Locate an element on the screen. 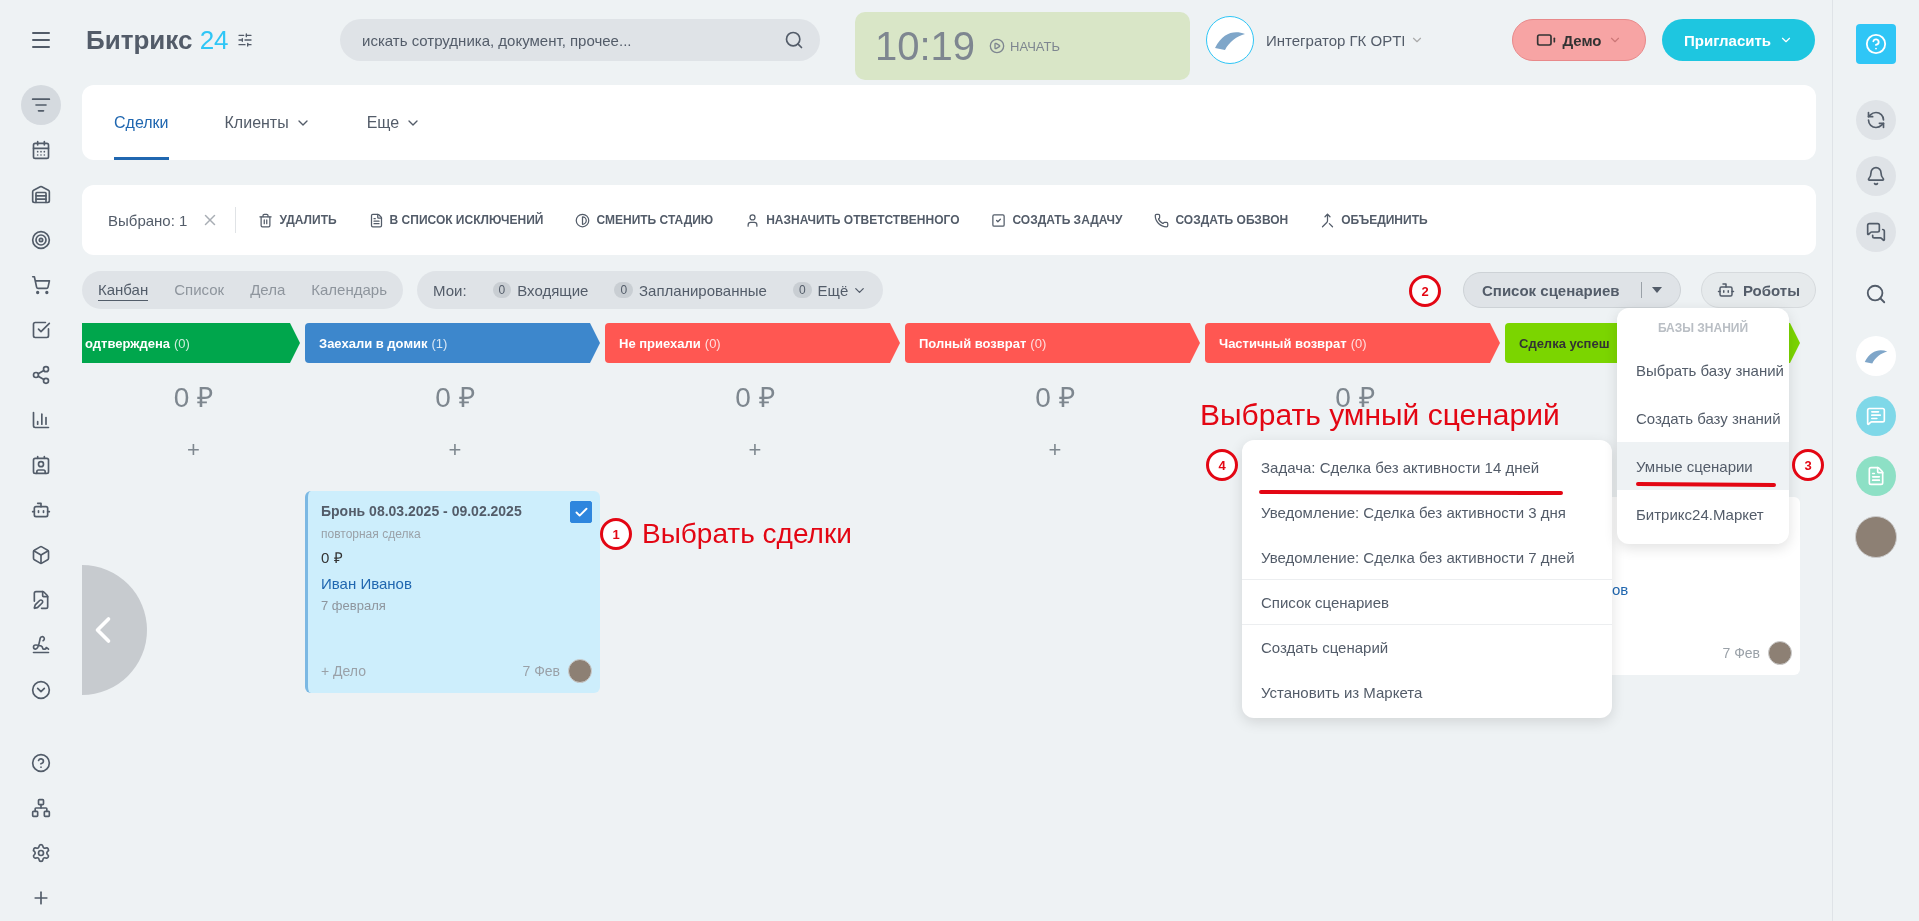 The height and width of the screenshot is (921, 1919). stage-header: Заехали в домик (1) is located at coordinates (452, 343).